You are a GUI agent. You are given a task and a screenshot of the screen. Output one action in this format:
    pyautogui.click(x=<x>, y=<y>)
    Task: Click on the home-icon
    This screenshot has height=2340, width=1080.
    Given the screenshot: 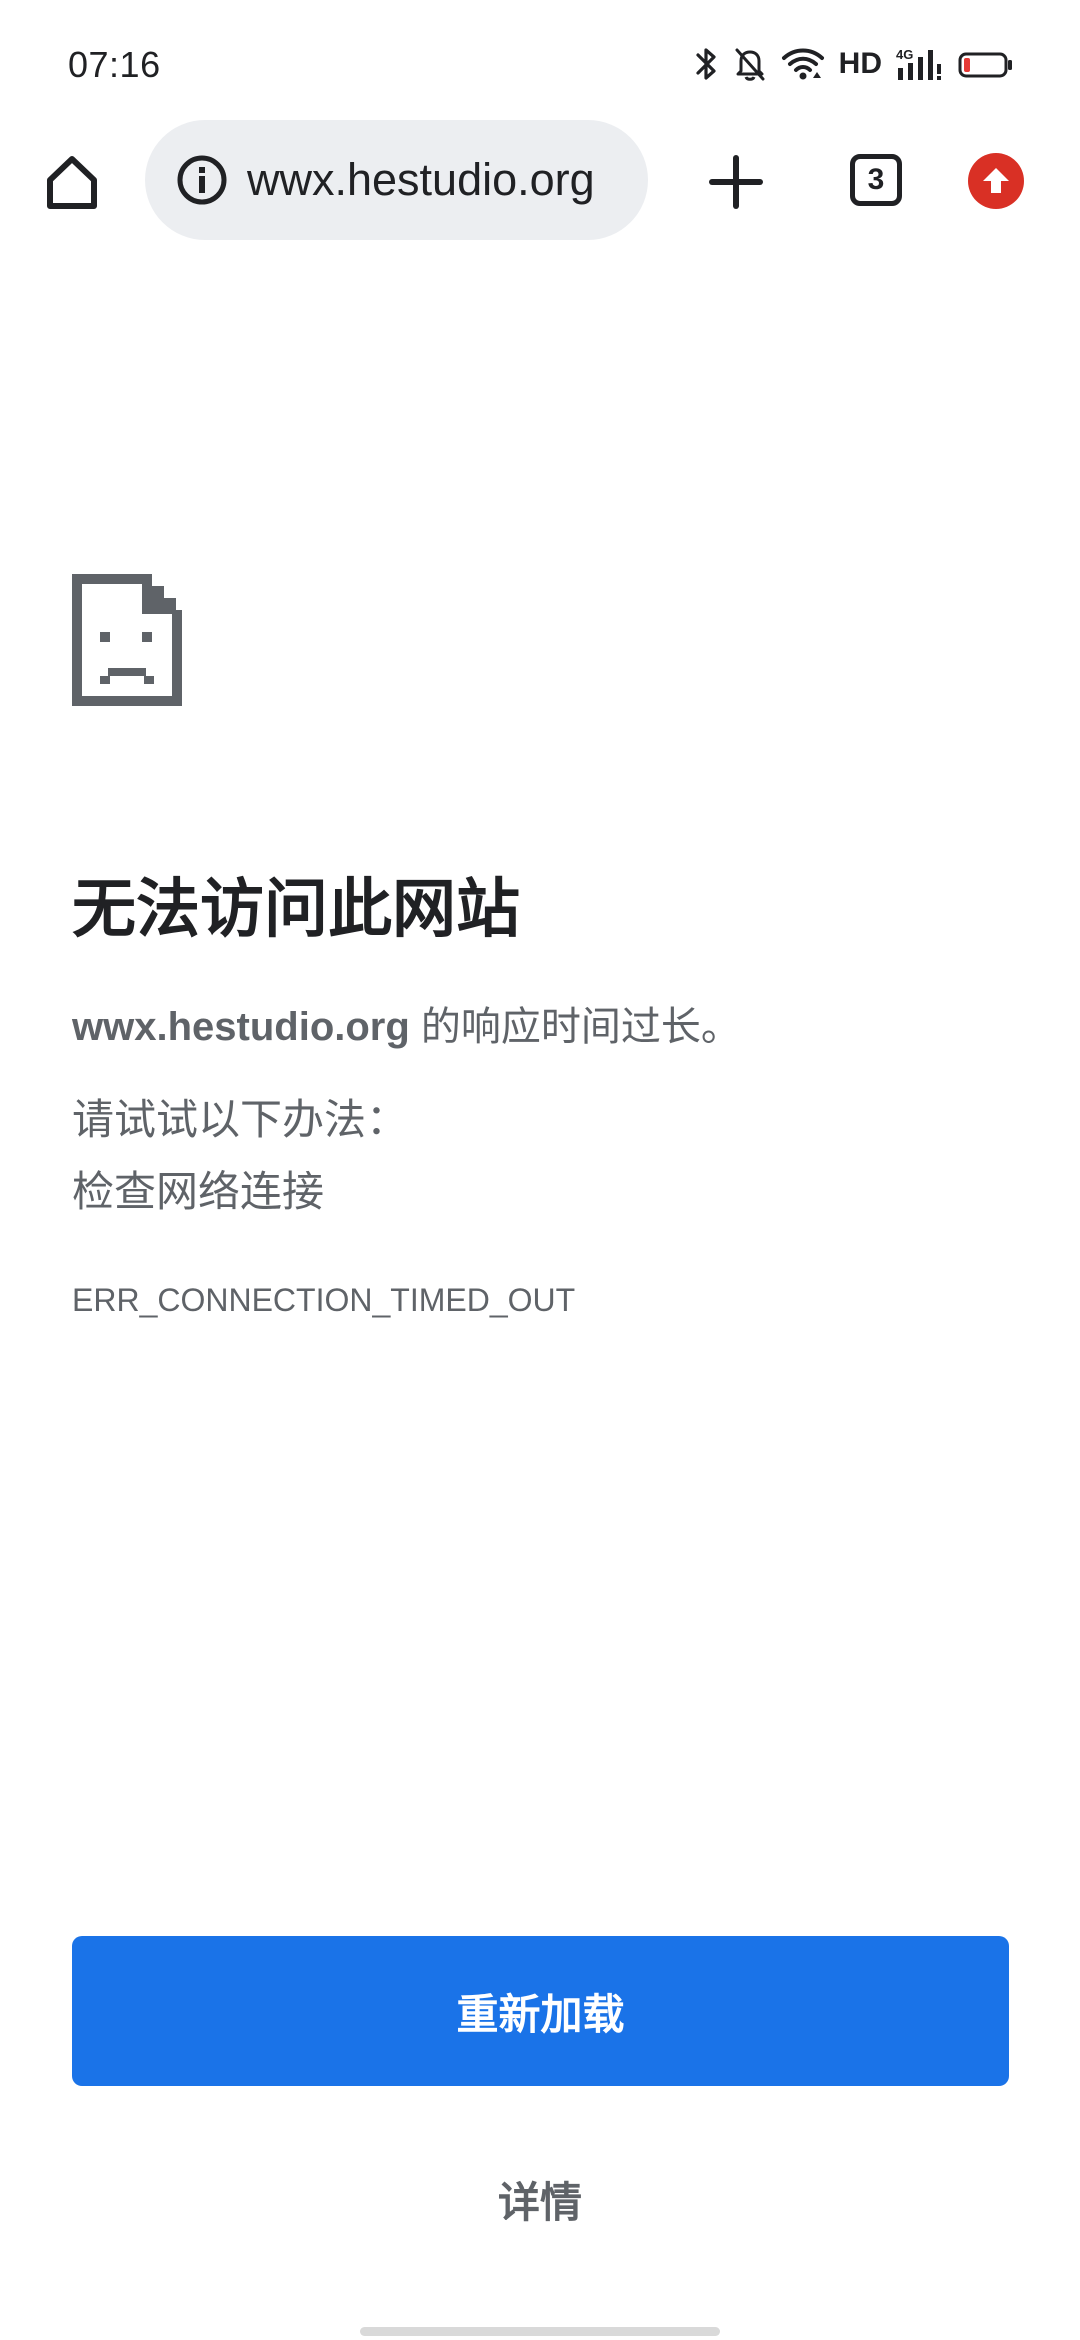 What is the action you would take?
    pyautogui.click(x=72, y=182)
    